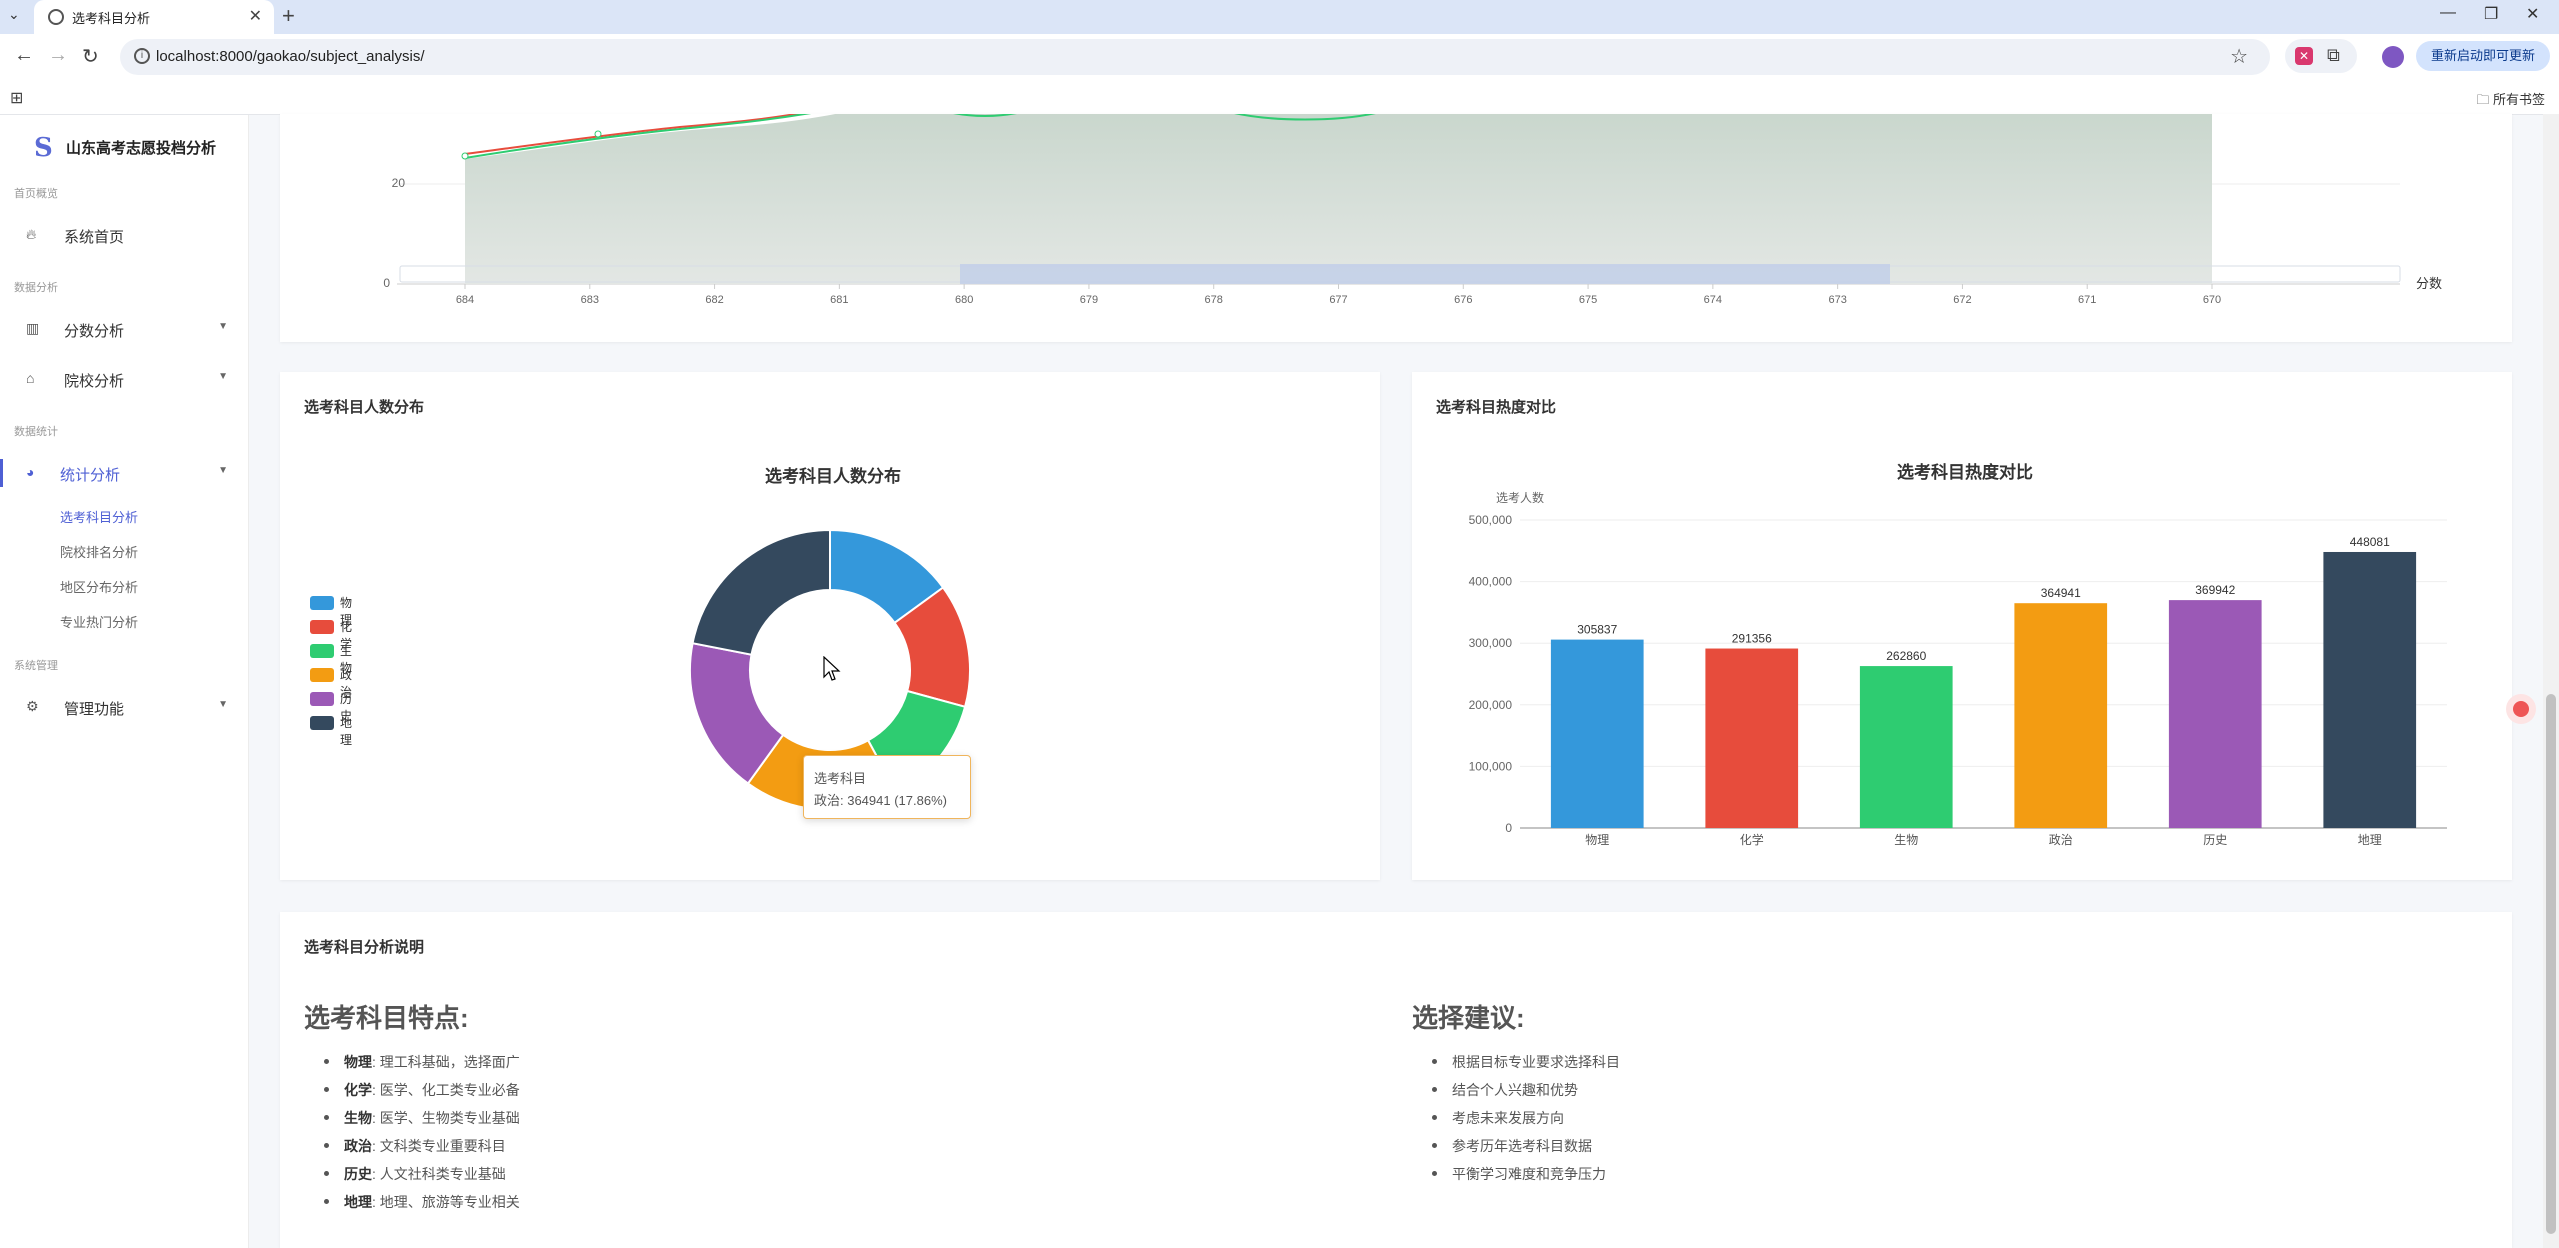 Image resolution: width=2559 pixels, height=1248 pixels. Describe the element at coordinates (1713, 300) in the screenshot. I see `x-tick-label: 674` at that location.